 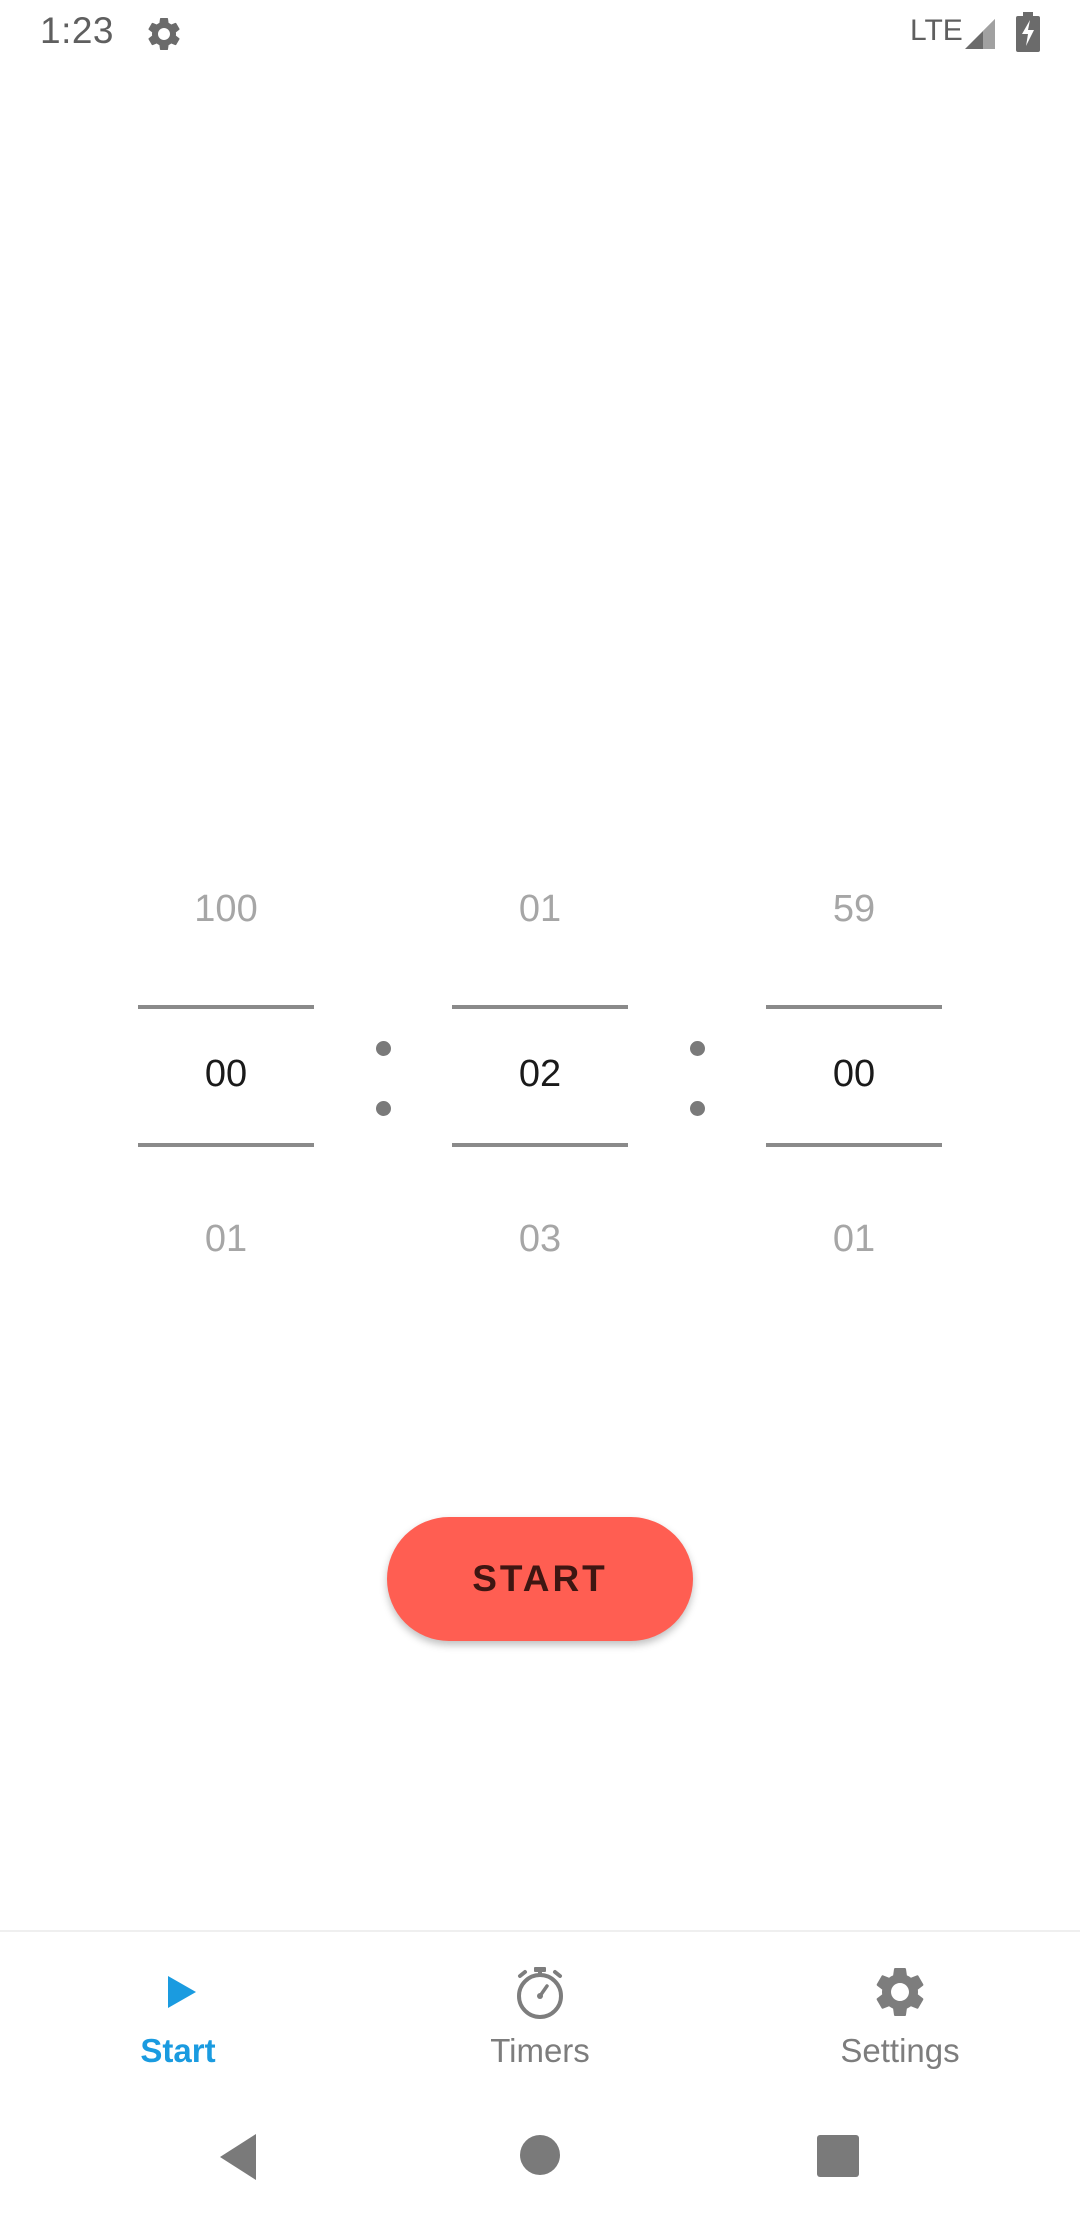 I want to click on minutes-picker: 01 02 03, so click(x=540, y=1075).